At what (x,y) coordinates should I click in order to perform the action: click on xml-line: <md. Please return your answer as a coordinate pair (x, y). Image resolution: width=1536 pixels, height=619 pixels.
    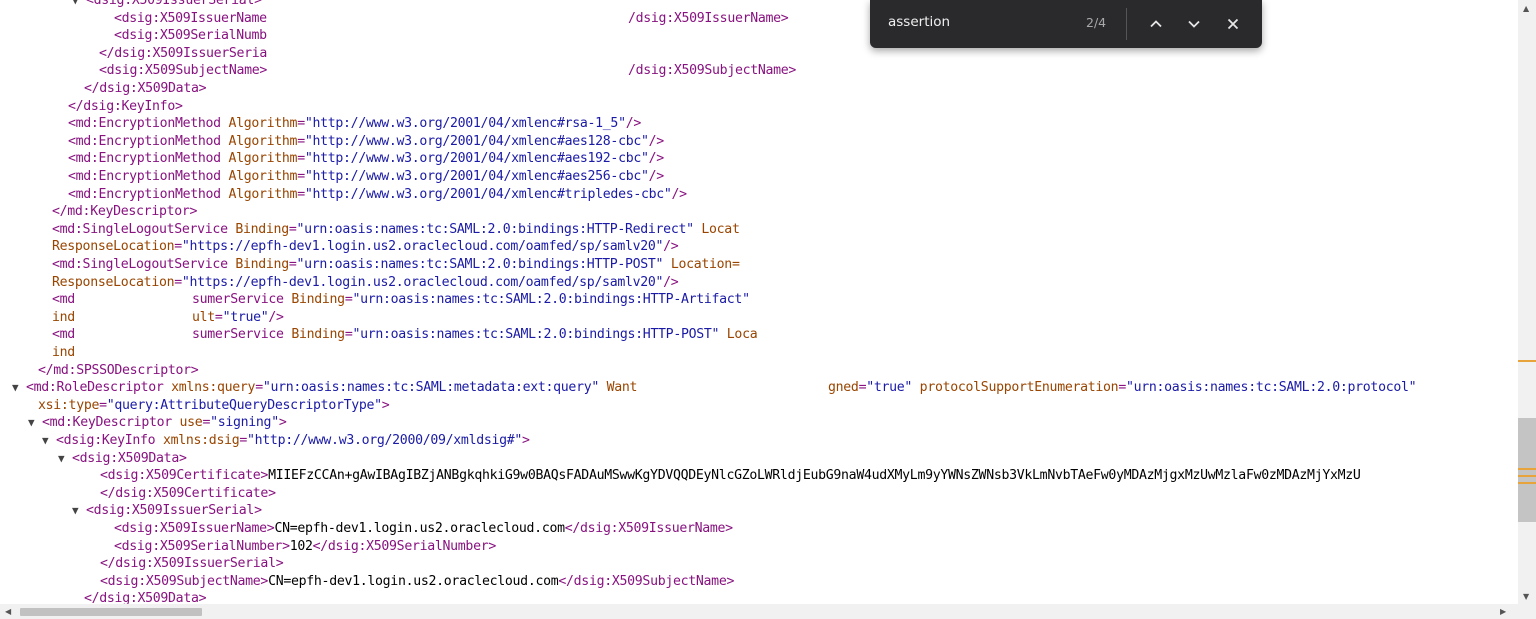
    Looking at the image, I should click on (56, 300).